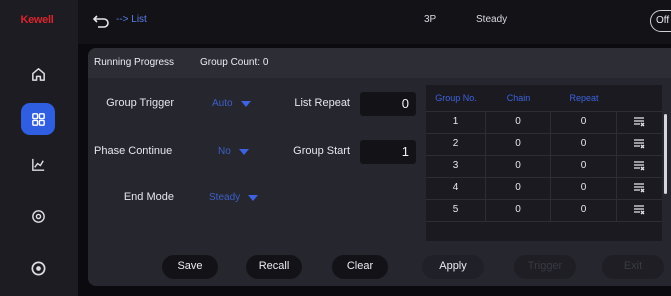 The image size is (671, 296). I want to click on group-start-input: 1, so click(388, 152).